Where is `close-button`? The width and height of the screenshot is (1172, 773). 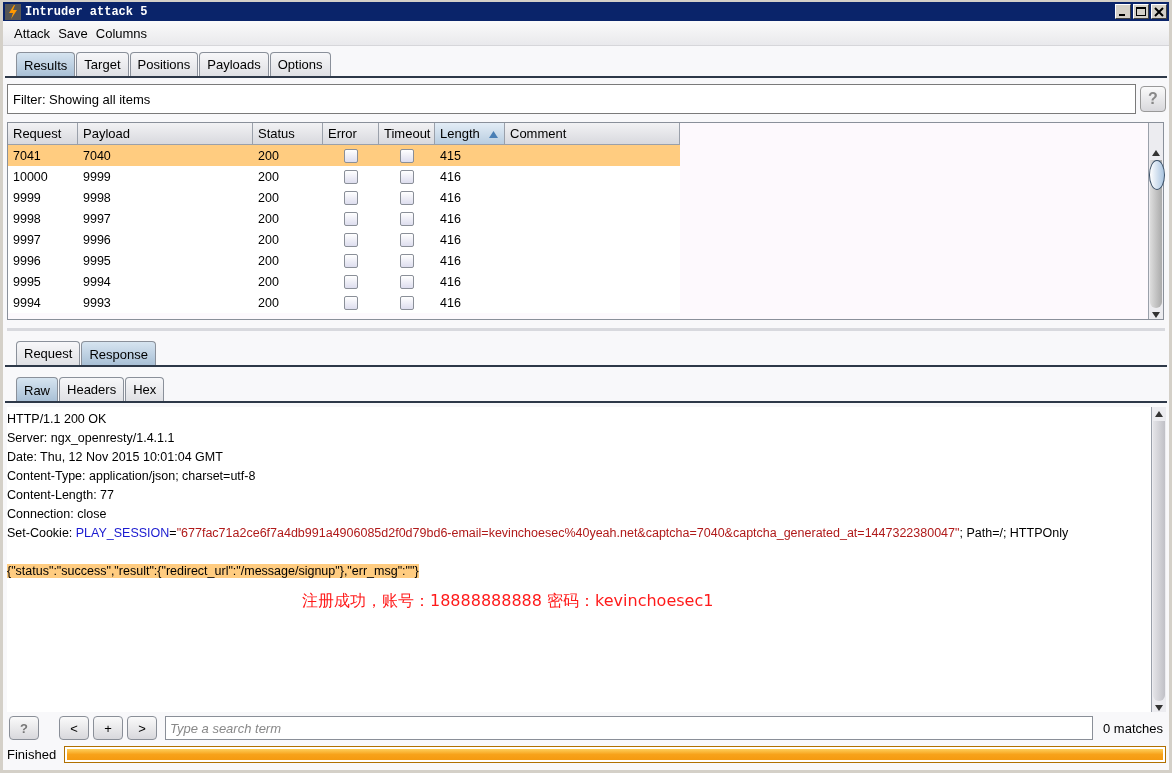 close-button is located at coordinates (1159, 11).